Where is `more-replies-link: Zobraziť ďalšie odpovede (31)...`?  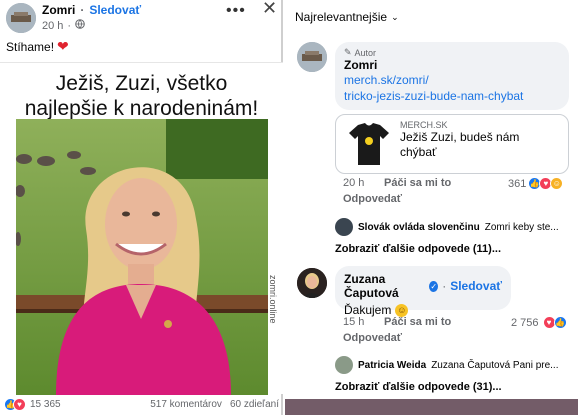 more-replies-link: Zobraziť ďalšie odpovede (31)... is located at coordinates (418, 387).